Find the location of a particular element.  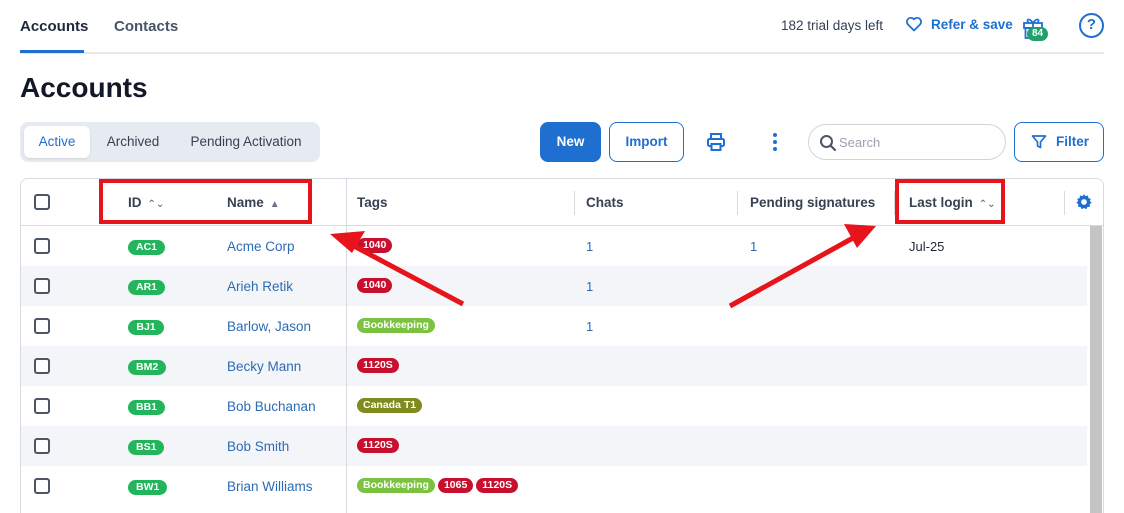

filter-button: Filter is located at coordinates (1059, 142).